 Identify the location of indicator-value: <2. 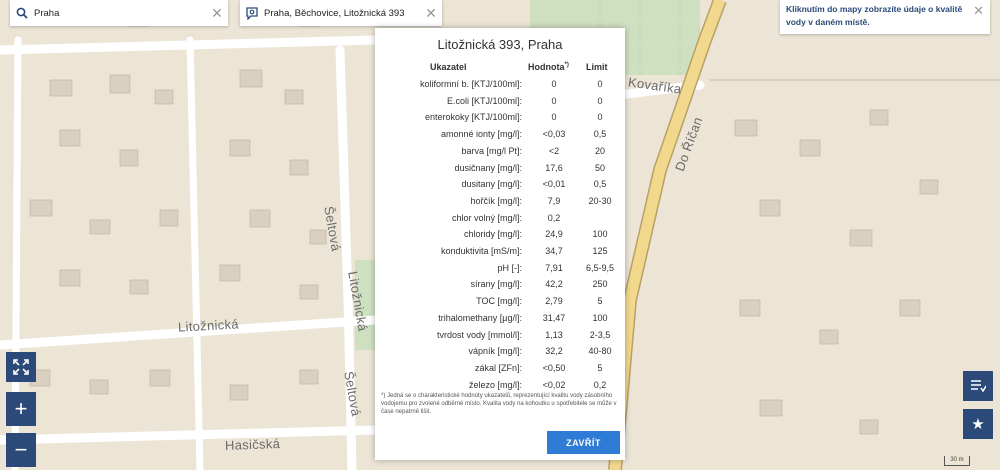
(554, 150).